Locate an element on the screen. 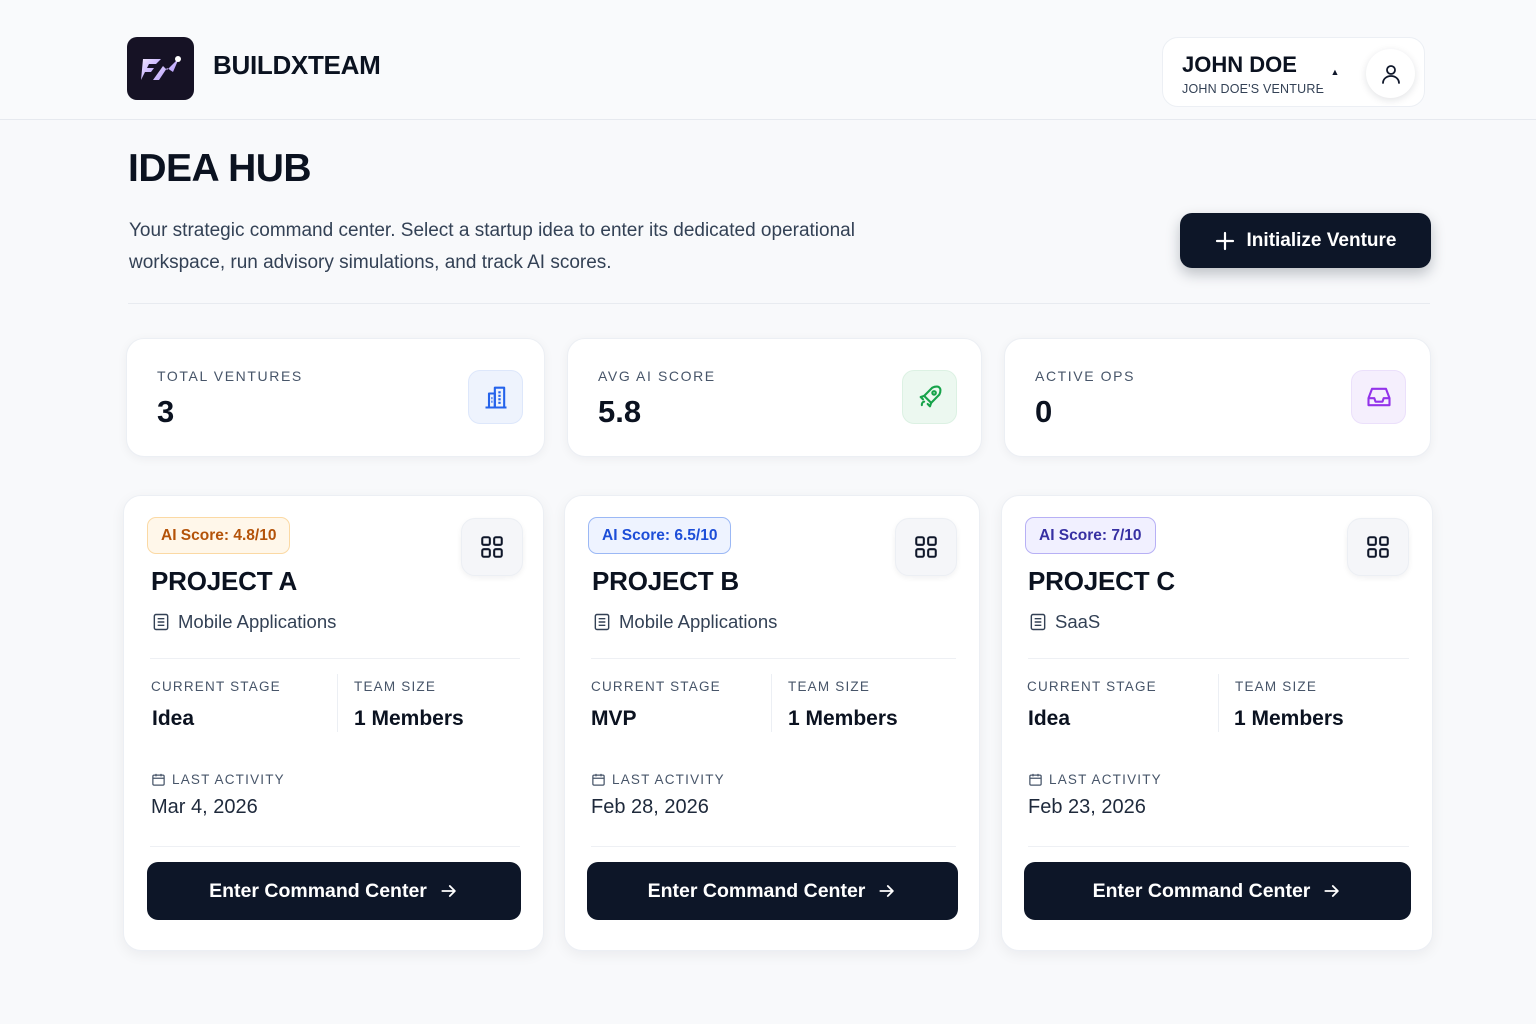 The height and width of the screenshot is (1024, 1536). top-bar: BUILDXTEAM JOHN DOE JOHN DOE'S VENTURE ▲ is located at coordinates (768, 60).